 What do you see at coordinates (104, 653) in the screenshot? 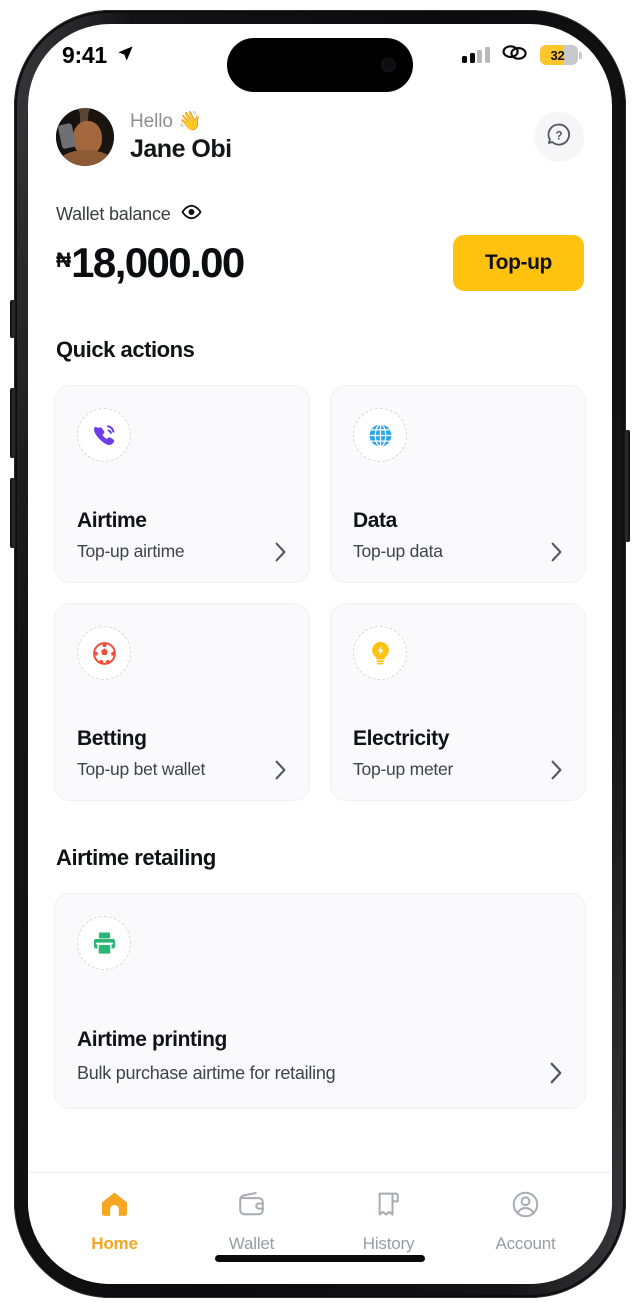
I see `soccer-ball-icon` at bounding box center [104, 653].